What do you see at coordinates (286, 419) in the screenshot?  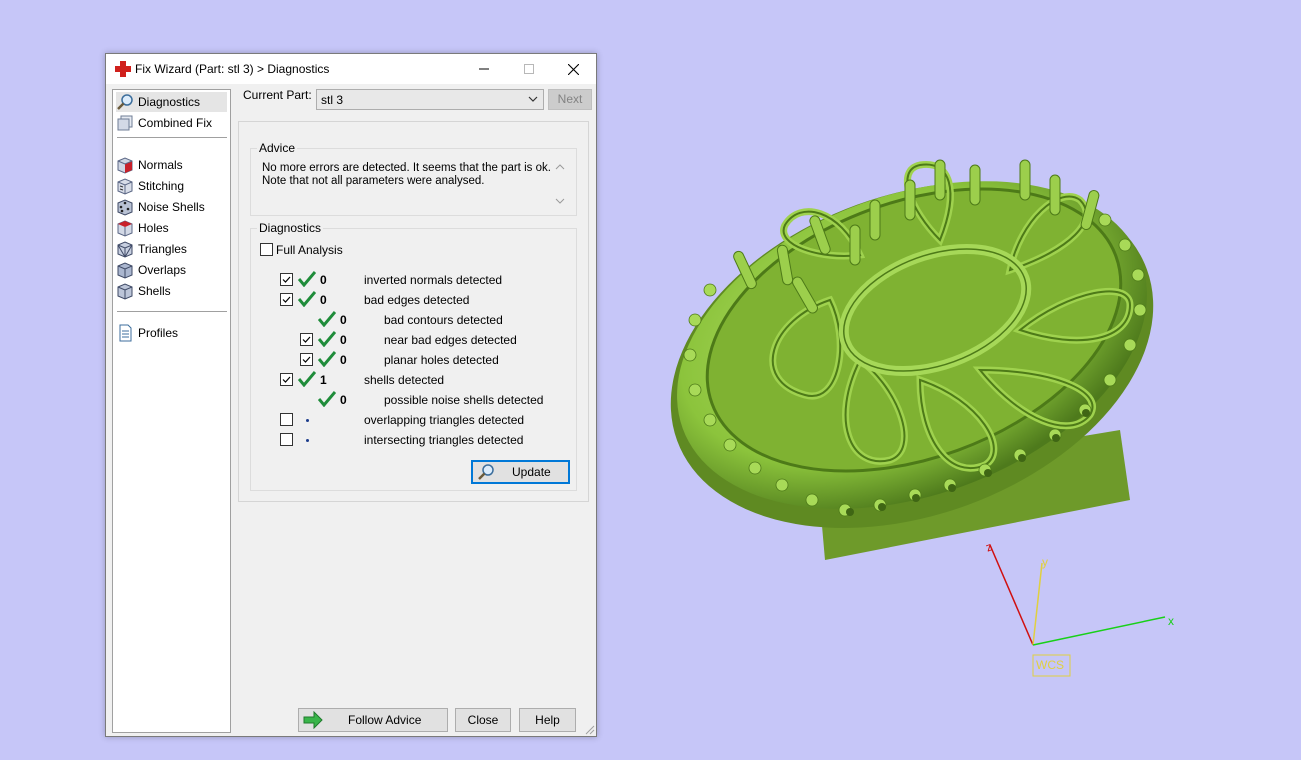 I see `overlapping-triangles-checkbox` at bounding box center [286, 419].